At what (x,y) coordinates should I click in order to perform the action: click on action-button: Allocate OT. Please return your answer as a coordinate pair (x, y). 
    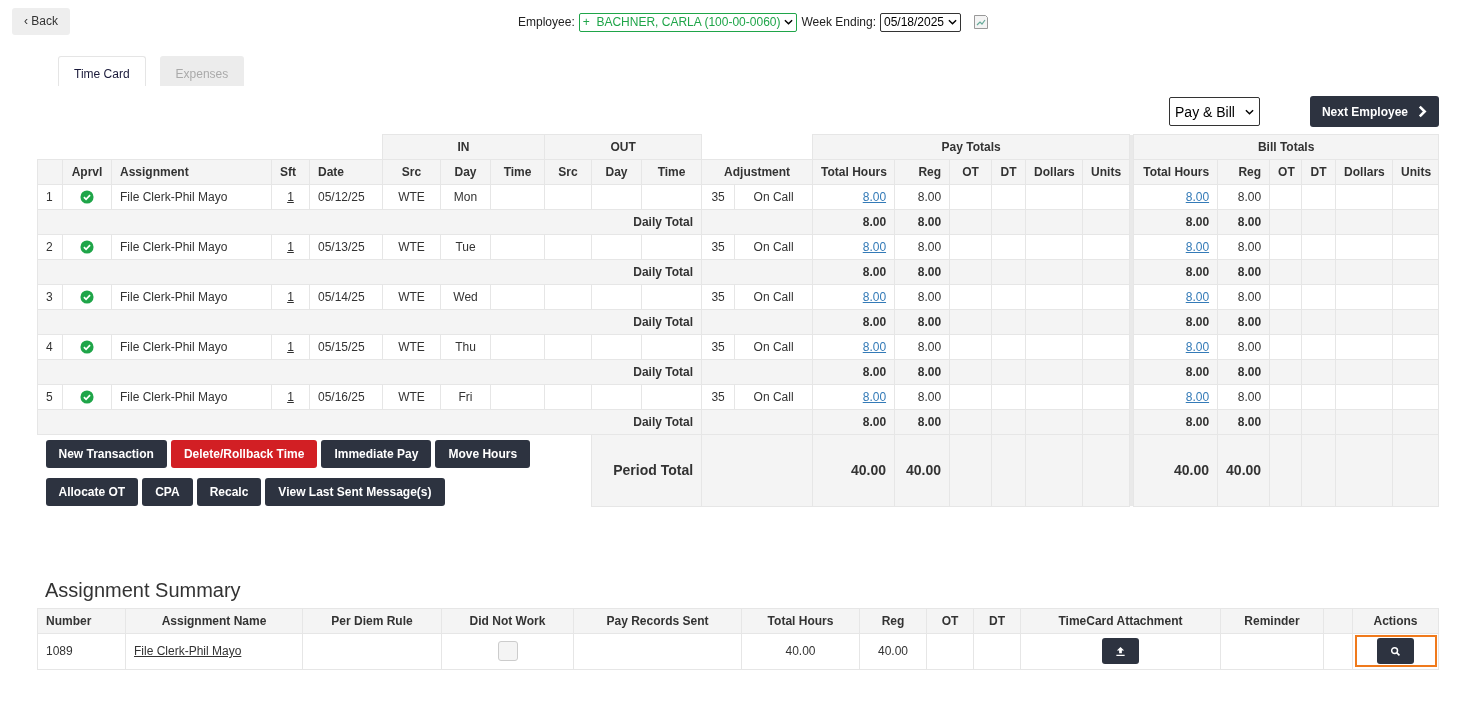
    Looking at the image, I should click on (92, 492).